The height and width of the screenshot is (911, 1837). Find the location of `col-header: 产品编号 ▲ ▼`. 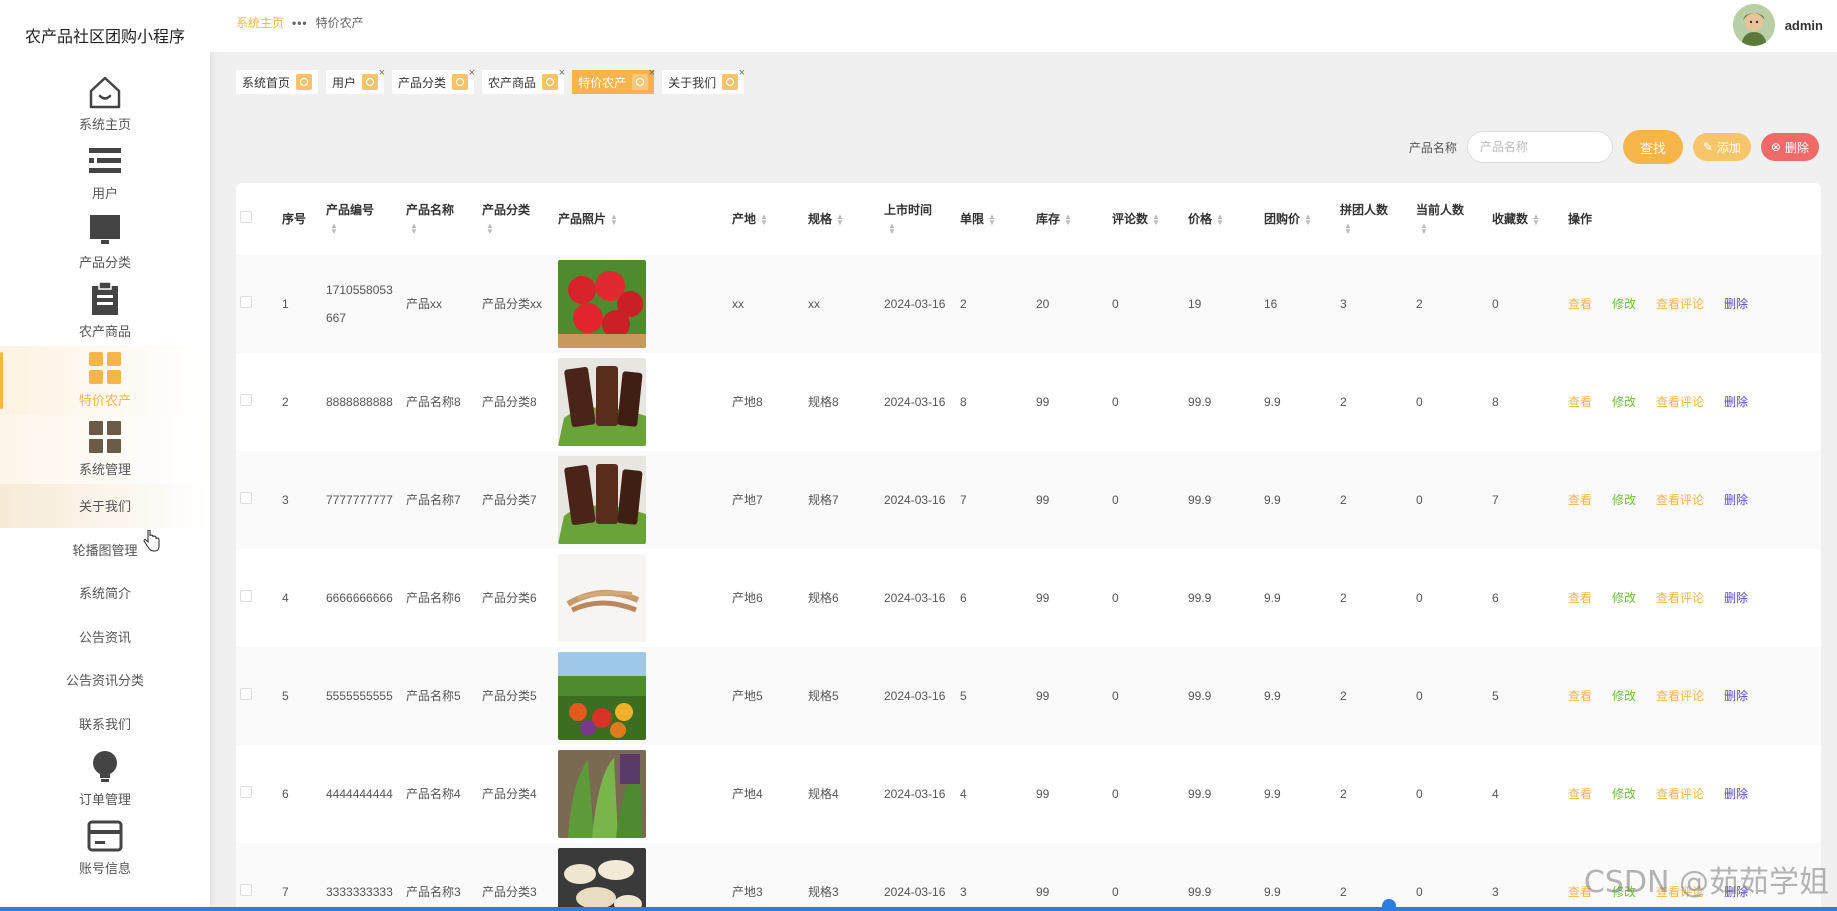

col-header: 产品编号 ▲ ▼ is located at coordinates (362, 219).